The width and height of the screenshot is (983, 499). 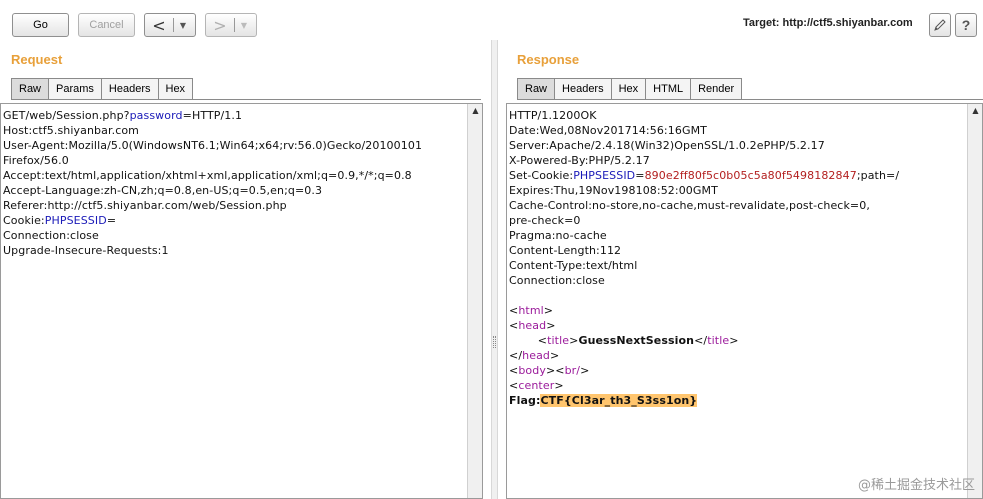 I want to click on text-segment: Flag:, so click(x=525, y=400).